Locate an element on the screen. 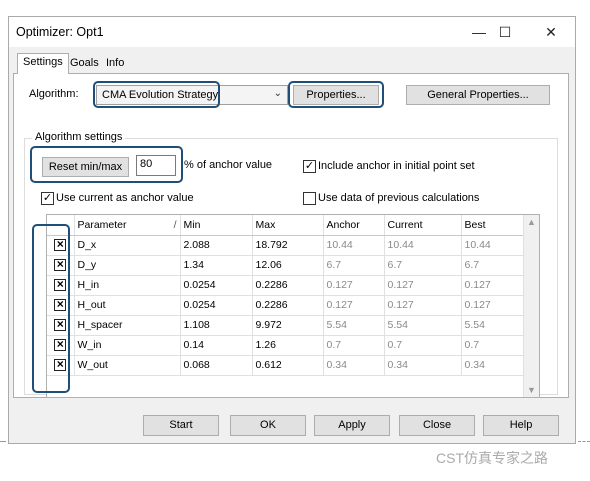 The width and height of the screenshot is (590, 481). table-row: × D_y 1.34 12.06 6.7 6.7 6.7 is located at coordinates (286, 265).